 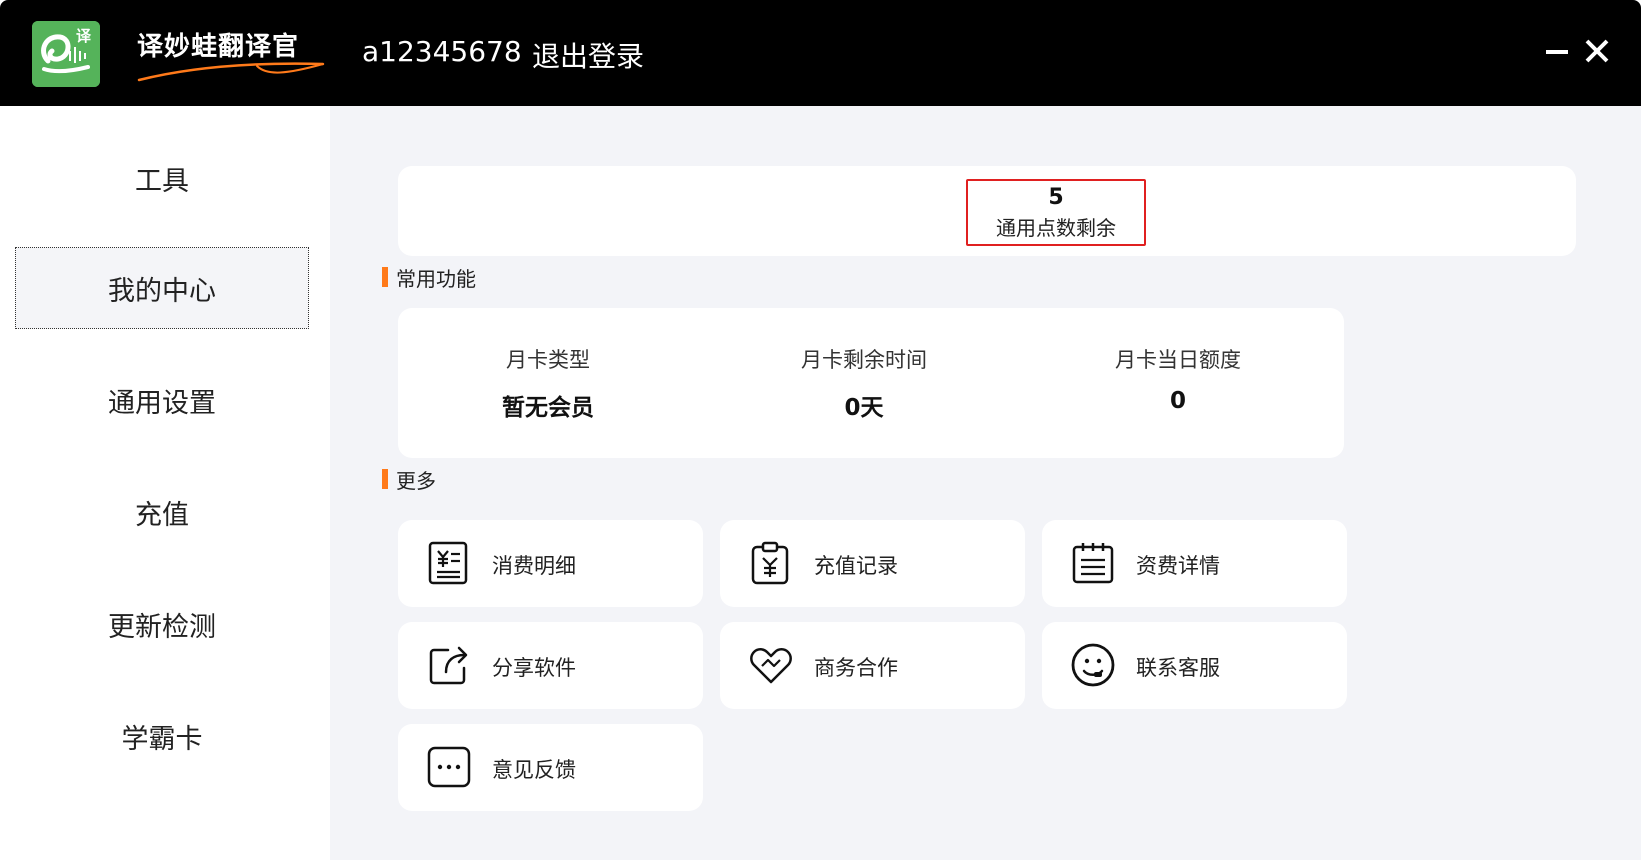 What do you see at coordinates (1056, 212) in the screenshot?
I see `points-remaining: 5 通用点数剩余` at bounding box center [1056, 212].